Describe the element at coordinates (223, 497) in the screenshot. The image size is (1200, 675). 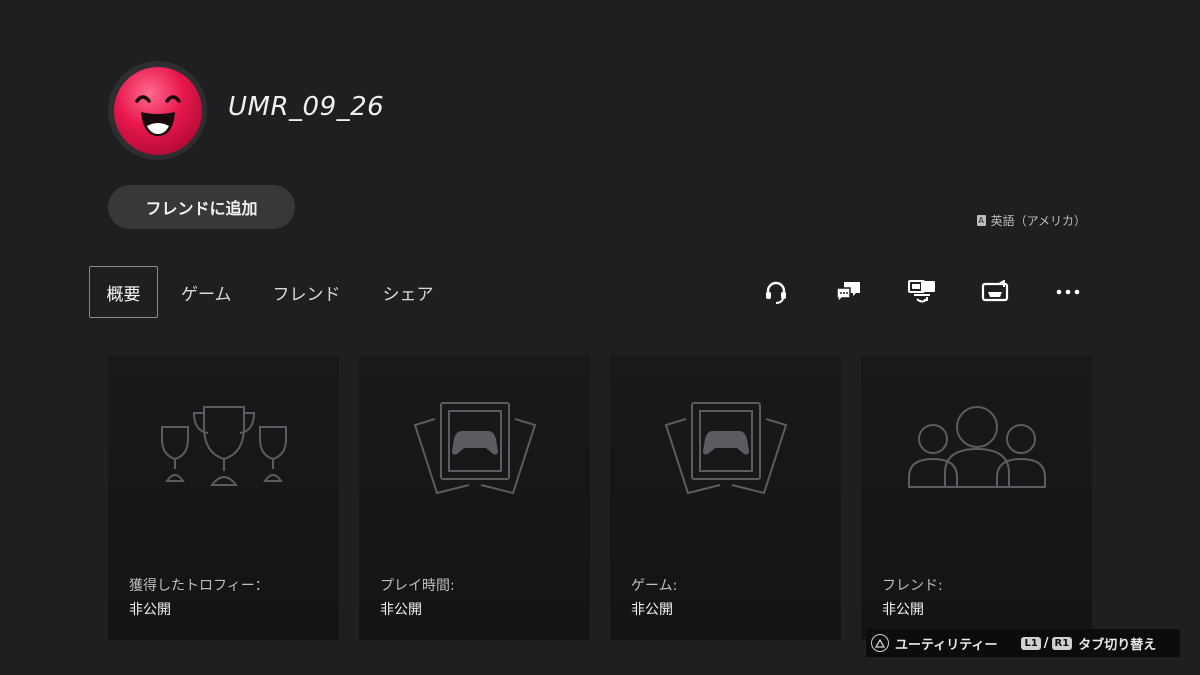
I see `trophies-card: 獲得したトロフィー： 非公開` at that location.